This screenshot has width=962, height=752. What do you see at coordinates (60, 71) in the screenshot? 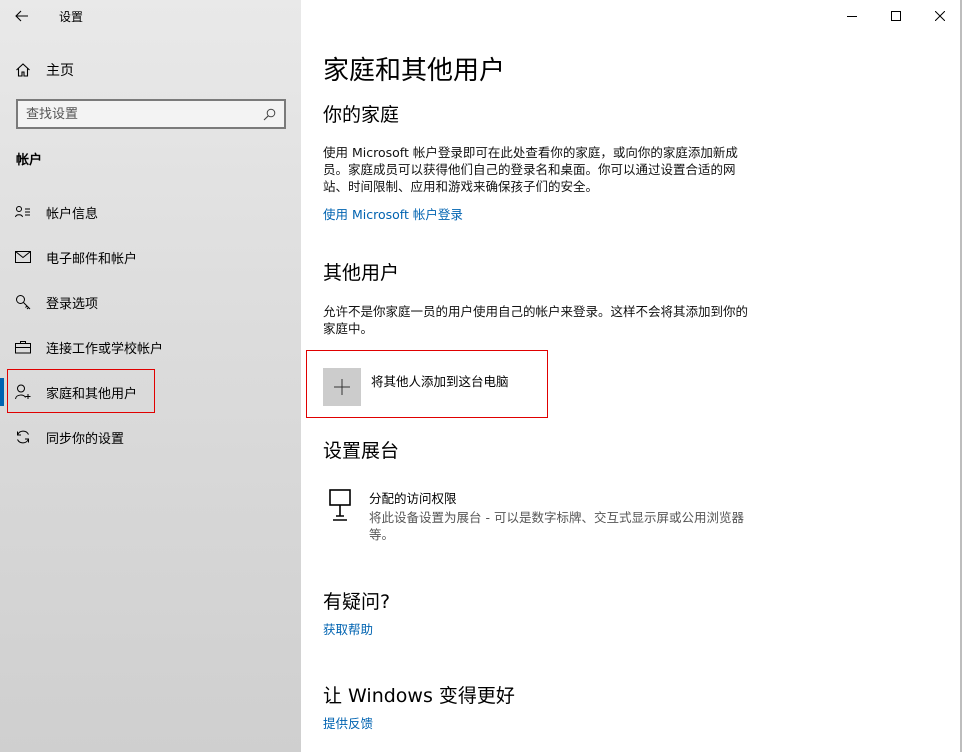
I see `home-label: 主页` at bounding box center [60, 71].